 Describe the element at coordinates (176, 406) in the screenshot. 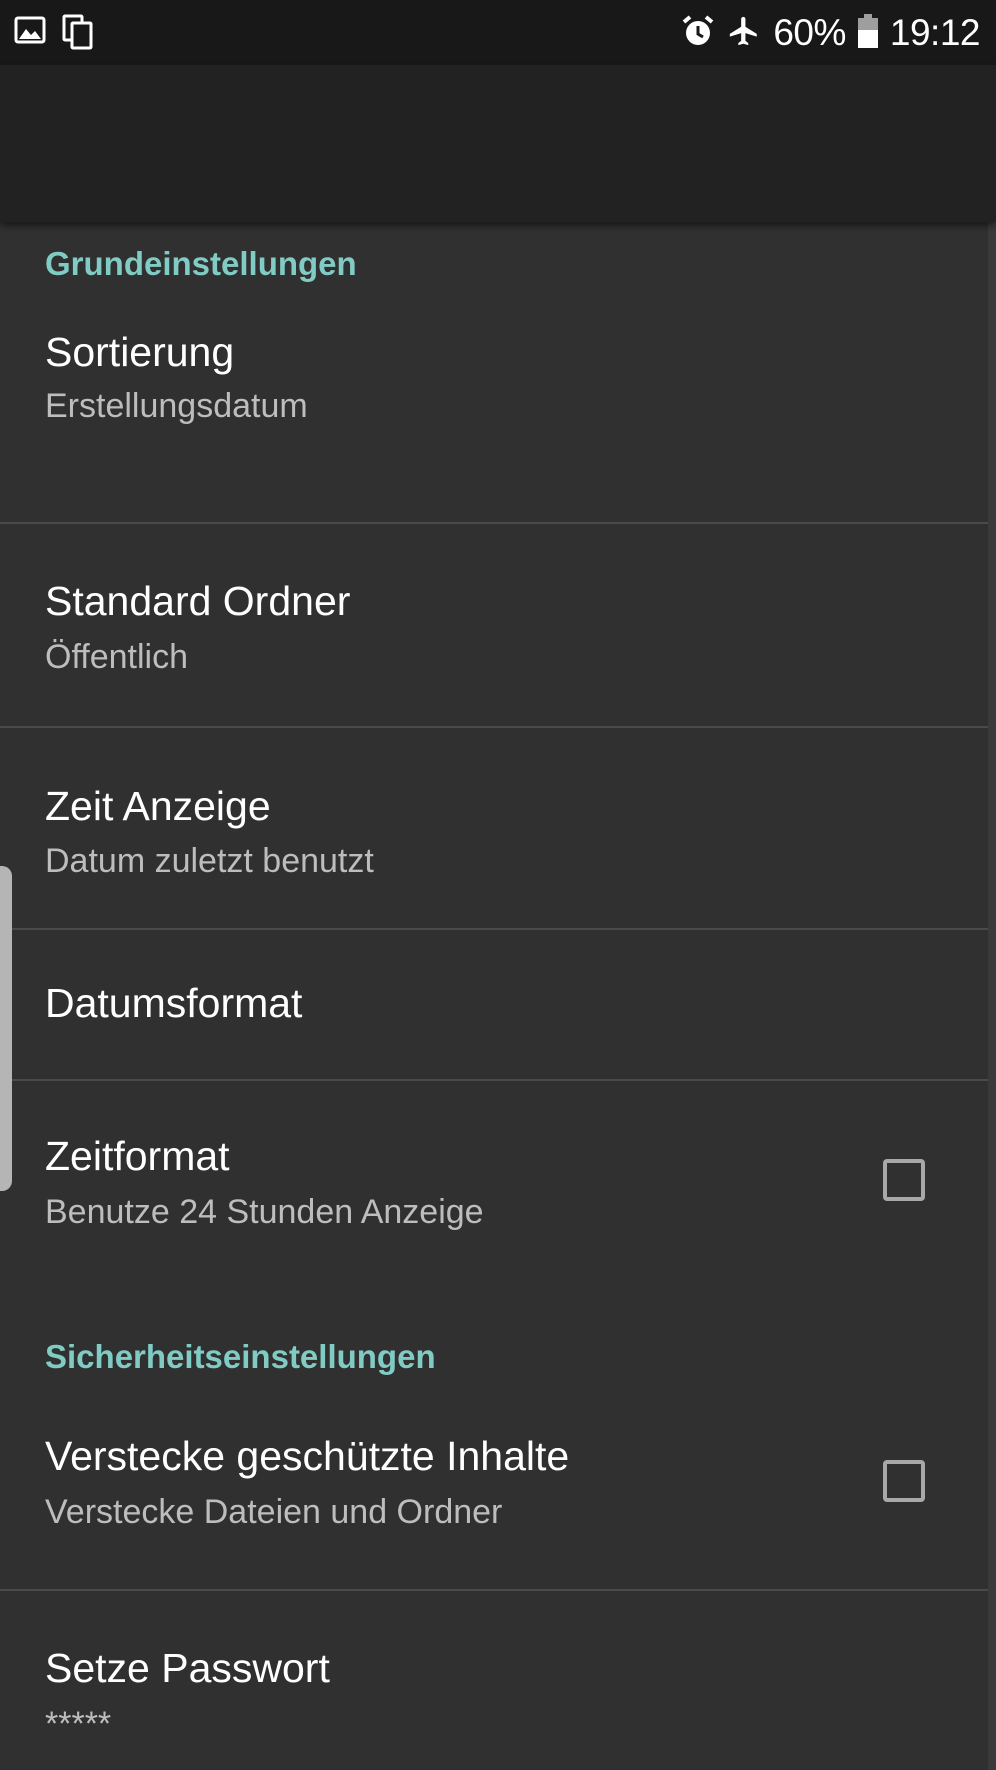

I see `setting-summary: Erstellungsdatum` at that location.